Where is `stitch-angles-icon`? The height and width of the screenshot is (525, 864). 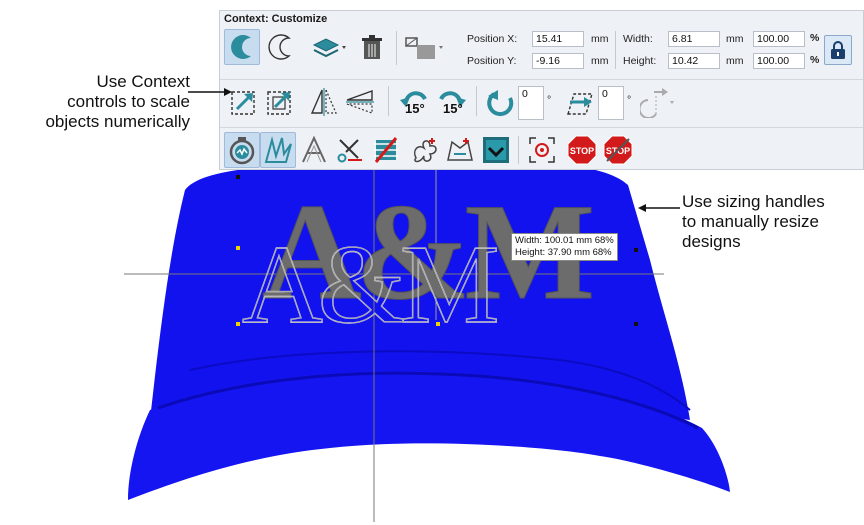 stitch-angles-icon is located at coordinates (278, 149).